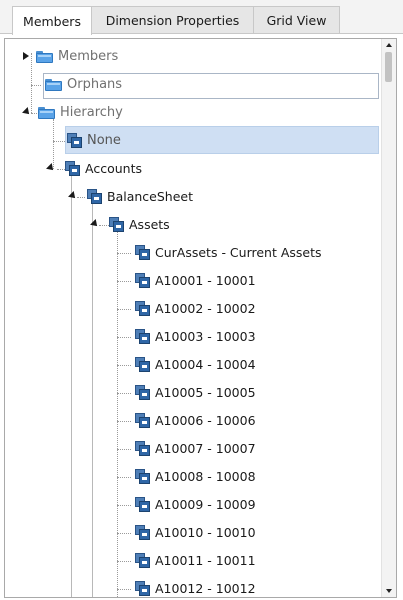 The height and width of the screenshot is (600, 403). I want to click on tree-item-members: Members, so click(70, 56).